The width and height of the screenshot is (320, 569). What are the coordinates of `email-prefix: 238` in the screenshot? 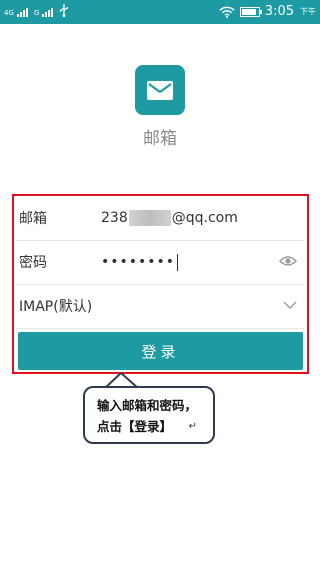 It's located at (114, 218).